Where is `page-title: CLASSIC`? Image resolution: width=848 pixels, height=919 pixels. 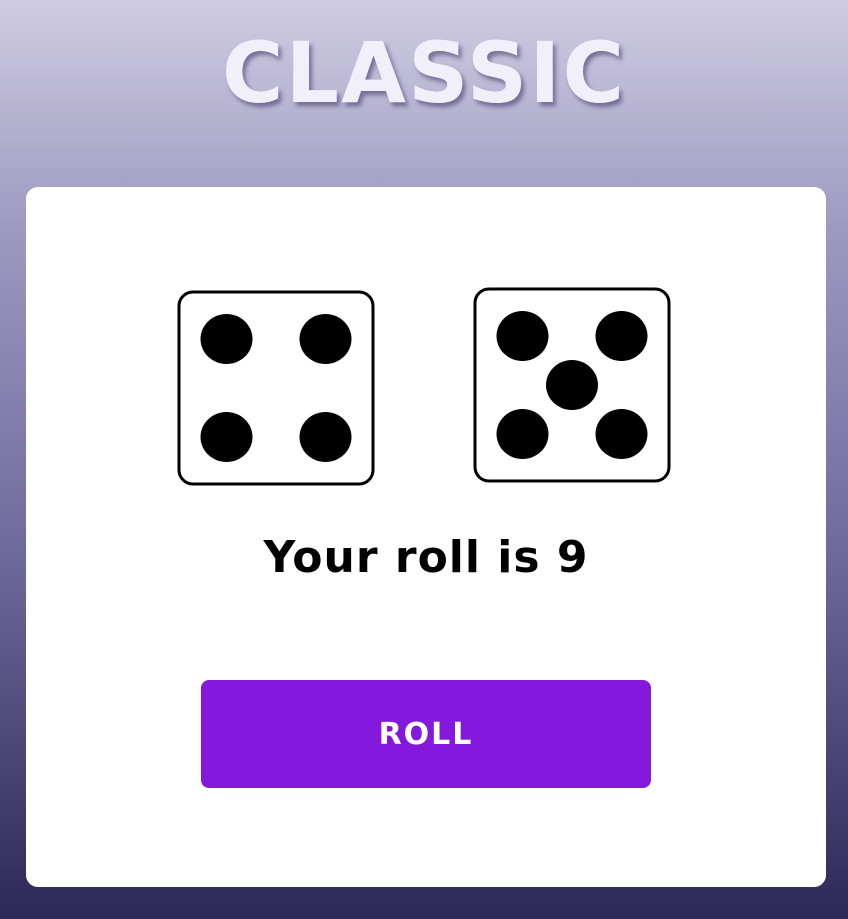
page-title: CLASSIC is located at coordinates (424, 73).